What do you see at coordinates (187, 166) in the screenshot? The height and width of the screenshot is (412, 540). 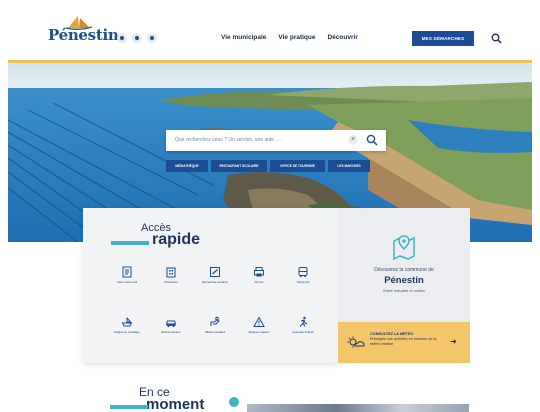 I see `chip-mediatheque: MÉDIATHÈQUE` at bounding box center [187, 166].